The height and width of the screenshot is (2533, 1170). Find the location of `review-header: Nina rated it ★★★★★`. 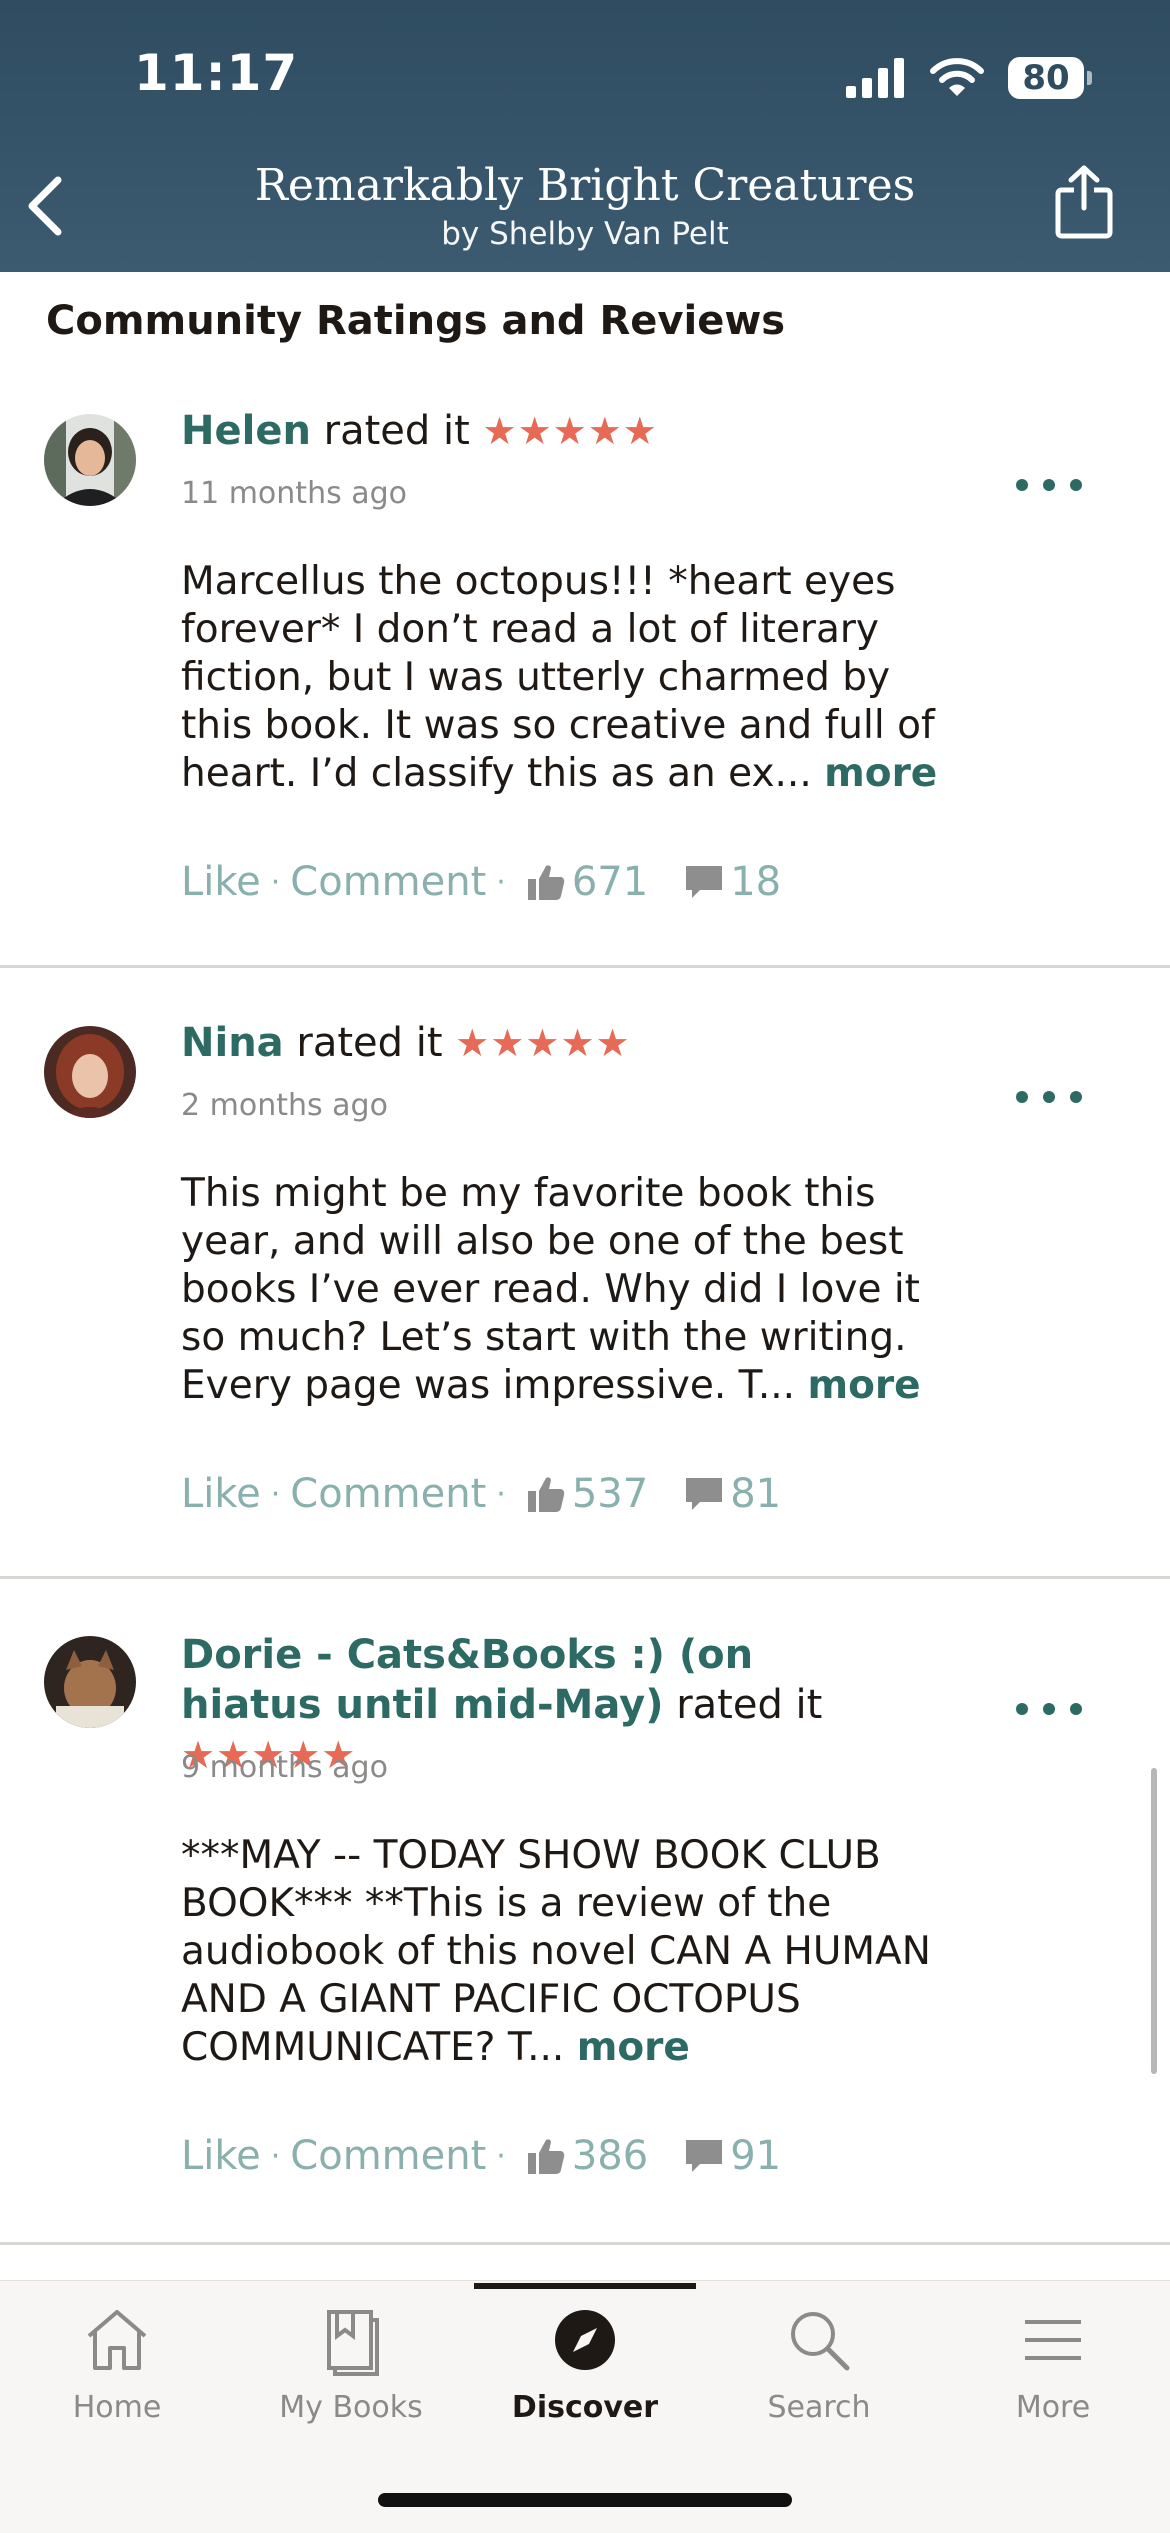

review-header: Nina rated it ★★★★★ is located at coordinates (531, 1043).